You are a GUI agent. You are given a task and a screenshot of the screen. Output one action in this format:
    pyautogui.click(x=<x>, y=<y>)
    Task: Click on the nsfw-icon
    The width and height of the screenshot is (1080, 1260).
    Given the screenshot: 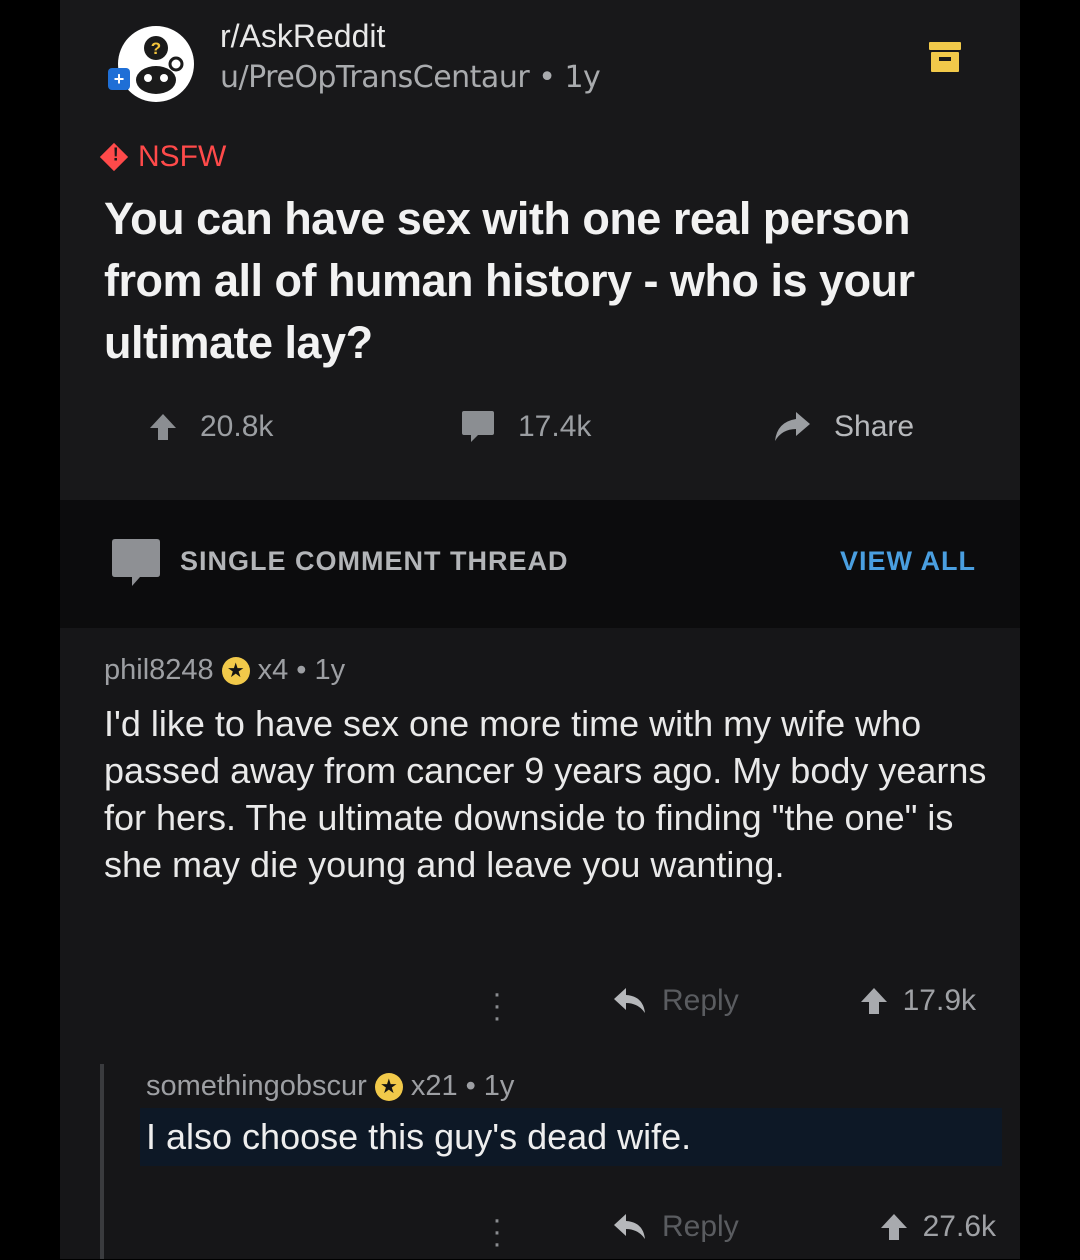 What is the action you would take?
    pyautogui.click(x=114, y=157)
    